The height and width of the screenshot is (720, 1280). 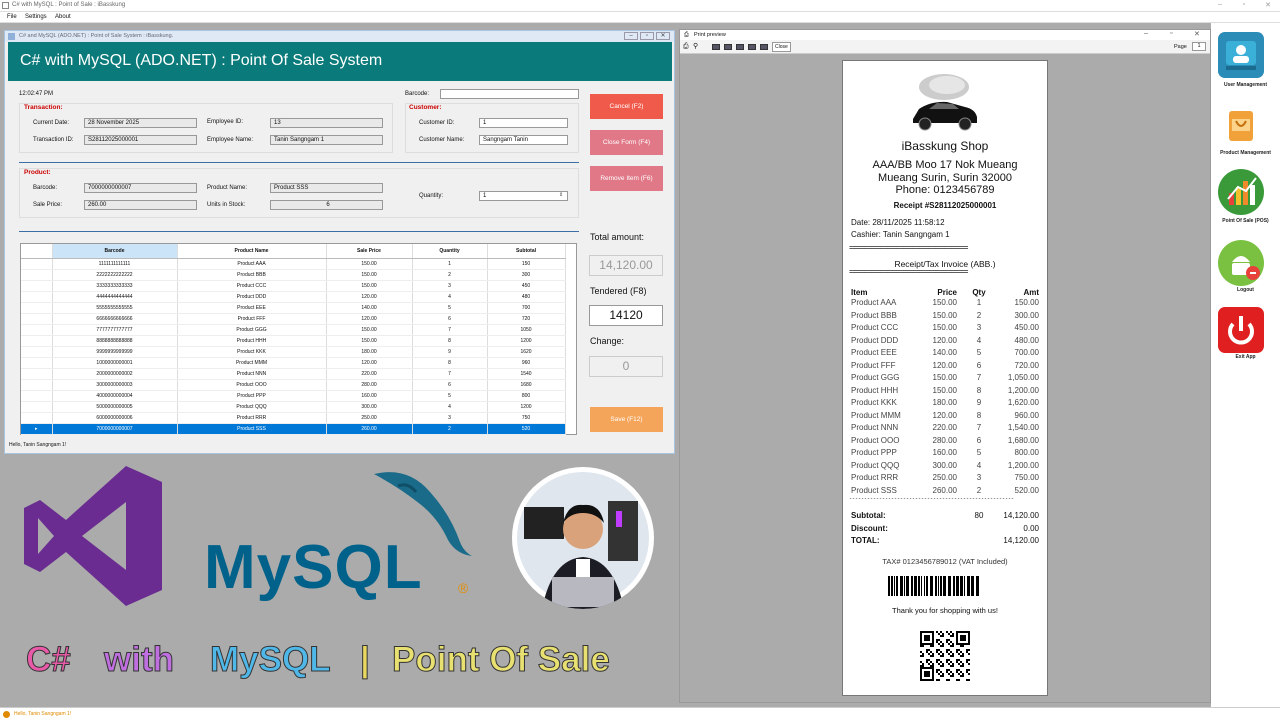 What do you see at coordinates (293, 319) in the screenshot?
I see `table-row: 6666666666666 Product FFF 120.00 6 720` at bounding box center [293, 319].